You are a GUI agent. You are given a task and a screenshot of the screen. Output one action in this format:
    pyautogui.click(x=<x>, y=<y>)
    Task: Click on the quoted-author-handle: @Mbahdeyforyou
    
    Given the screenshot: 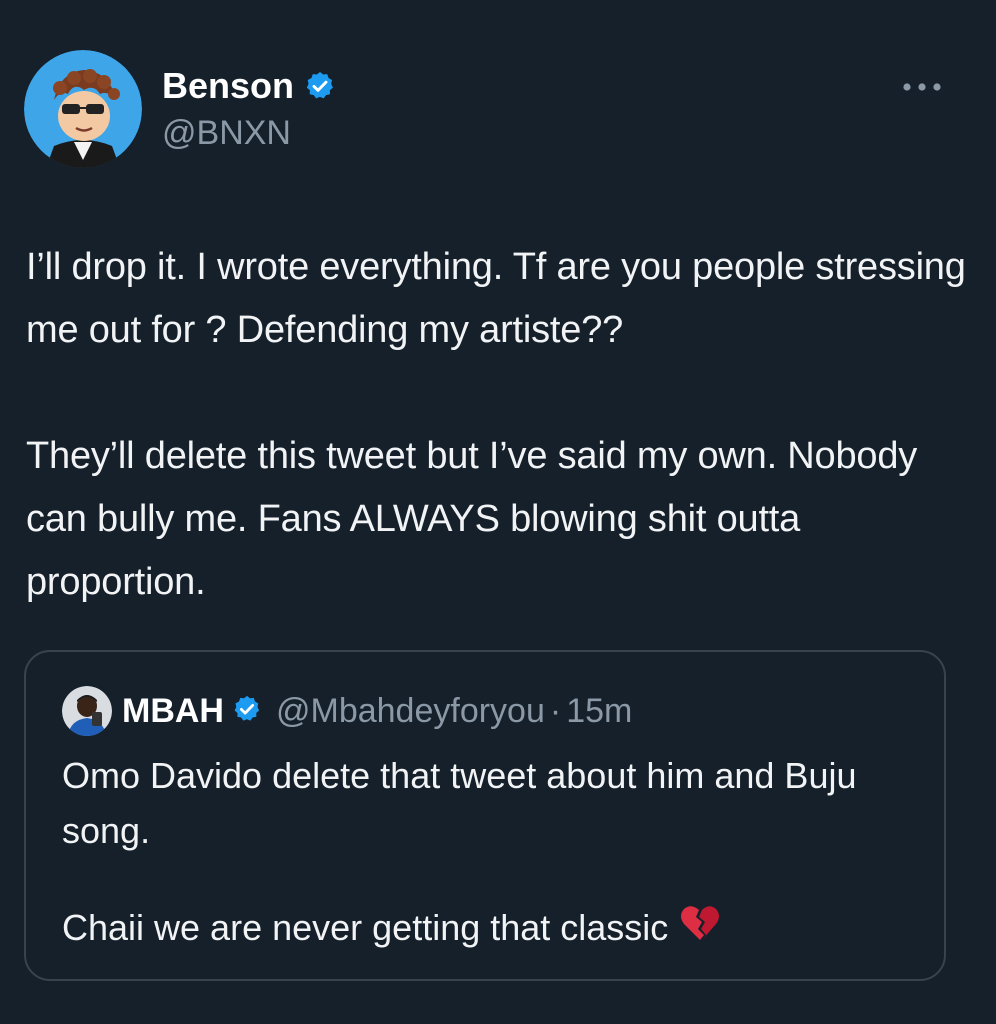 What is the action you would take?
    pyautogui.click(x=410, y=711)
    